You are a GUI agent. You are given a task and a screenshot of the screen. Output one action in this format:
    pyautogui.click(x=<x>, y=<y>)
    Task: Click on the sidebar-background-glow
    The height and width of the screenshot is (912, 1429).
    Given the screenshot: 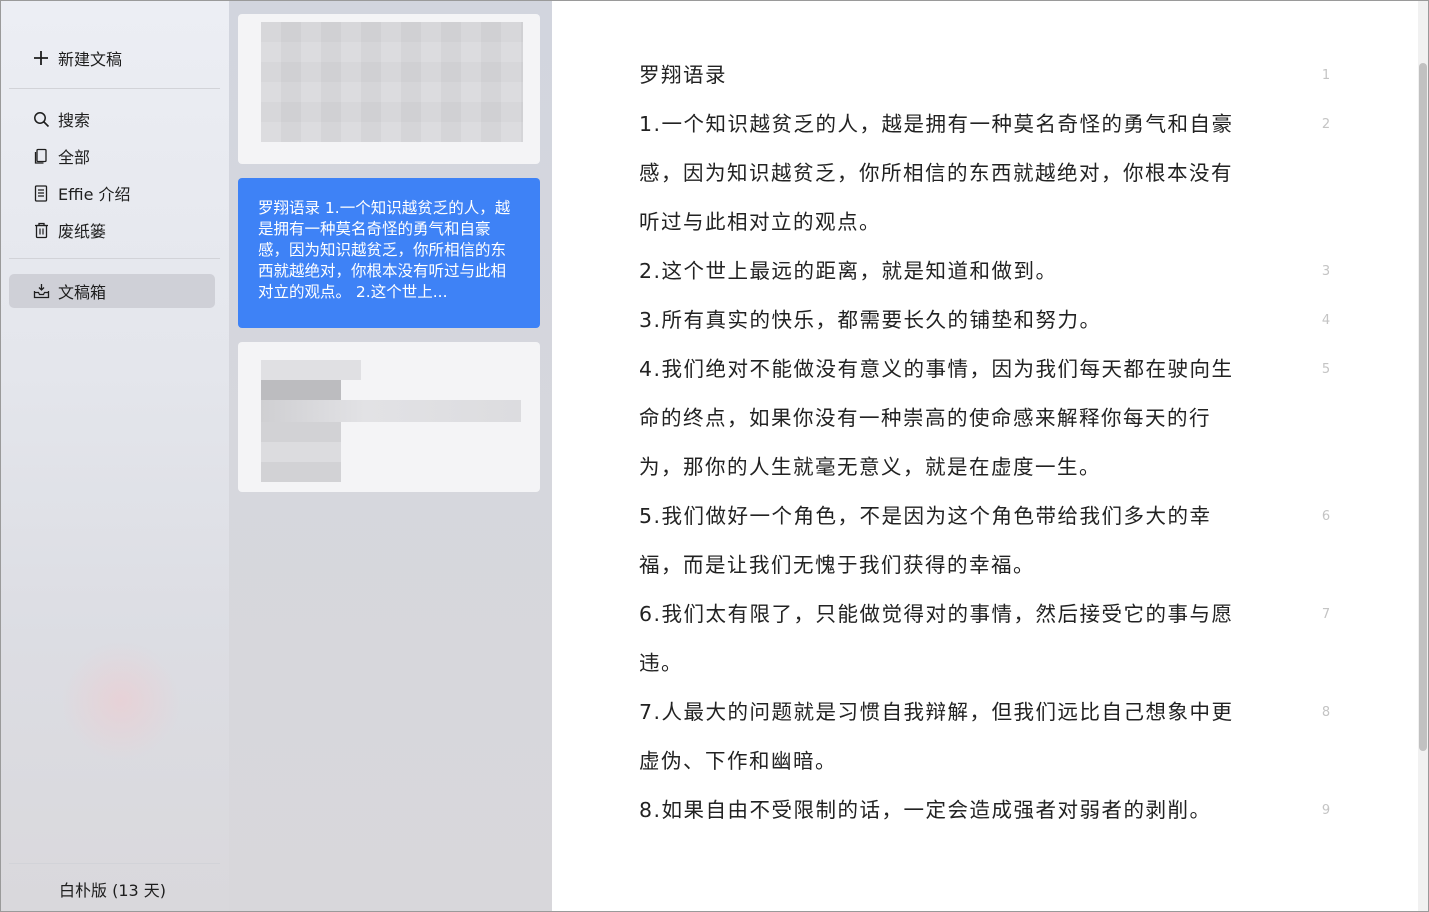 What is the action you would take?
    pyautogui.click(x=121, y=701)
    